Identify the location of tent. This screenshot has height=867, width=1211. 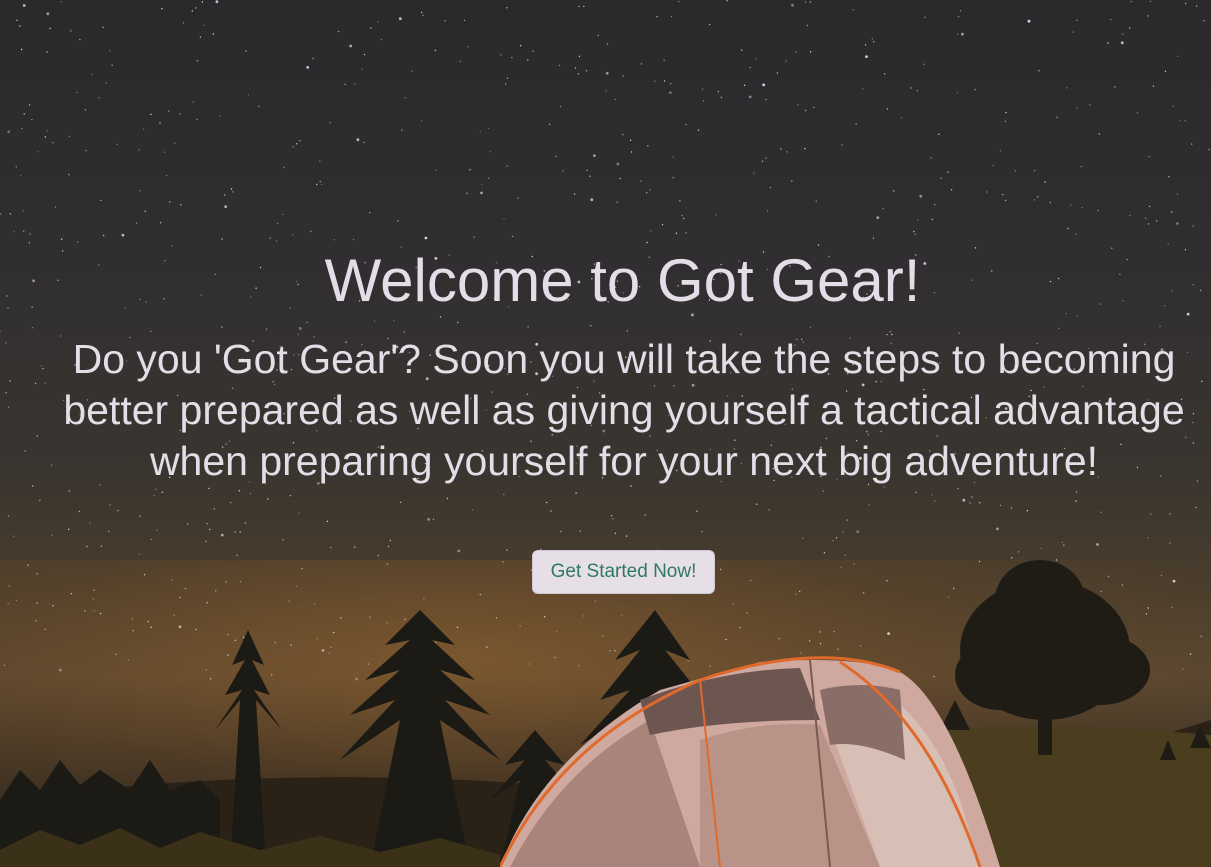
(749, 761).